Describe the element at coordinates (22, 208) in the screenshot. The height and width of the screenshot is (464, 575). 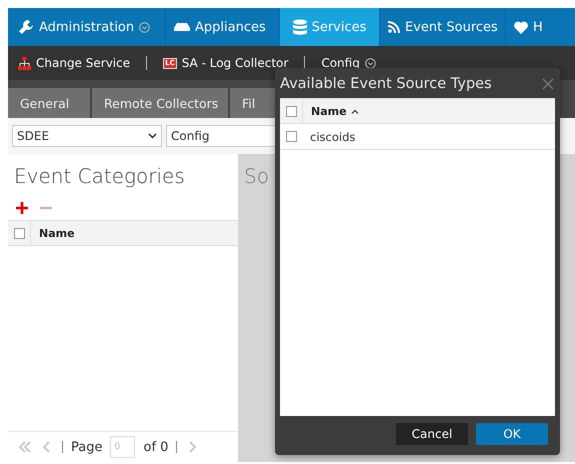
I see `add-icon` at that location.